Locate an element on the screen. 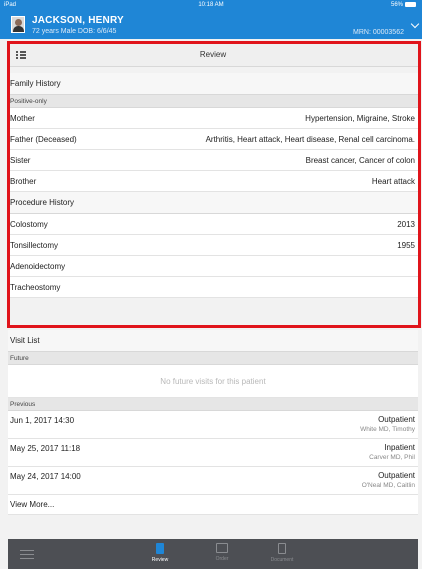 The height and width of the screenshot is (569, 422). order-icon is located at coordinates (222, 548).